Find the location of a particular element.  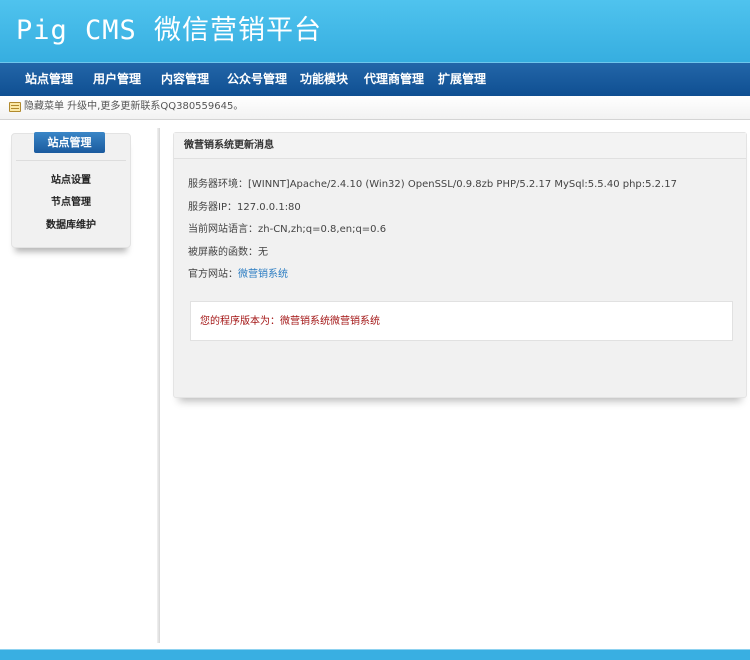

notice-bar: 隐藏菜单 升级中,更多更新联系QQ380559645。 is located at coordinates (375, 108).